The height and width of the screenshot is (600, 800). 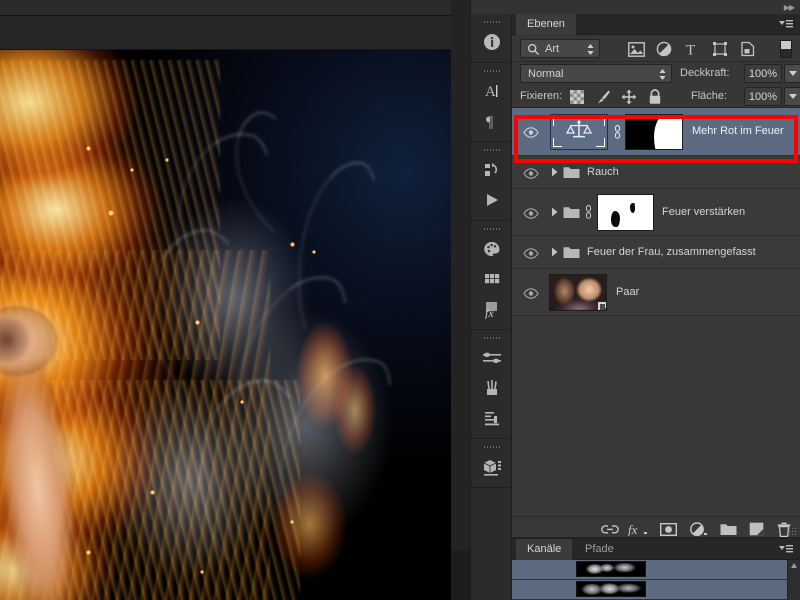 What do you see at coordinates (492, 467) in the screenshot?
I see `3d-panel-icon` at bounding box center [492, 467].